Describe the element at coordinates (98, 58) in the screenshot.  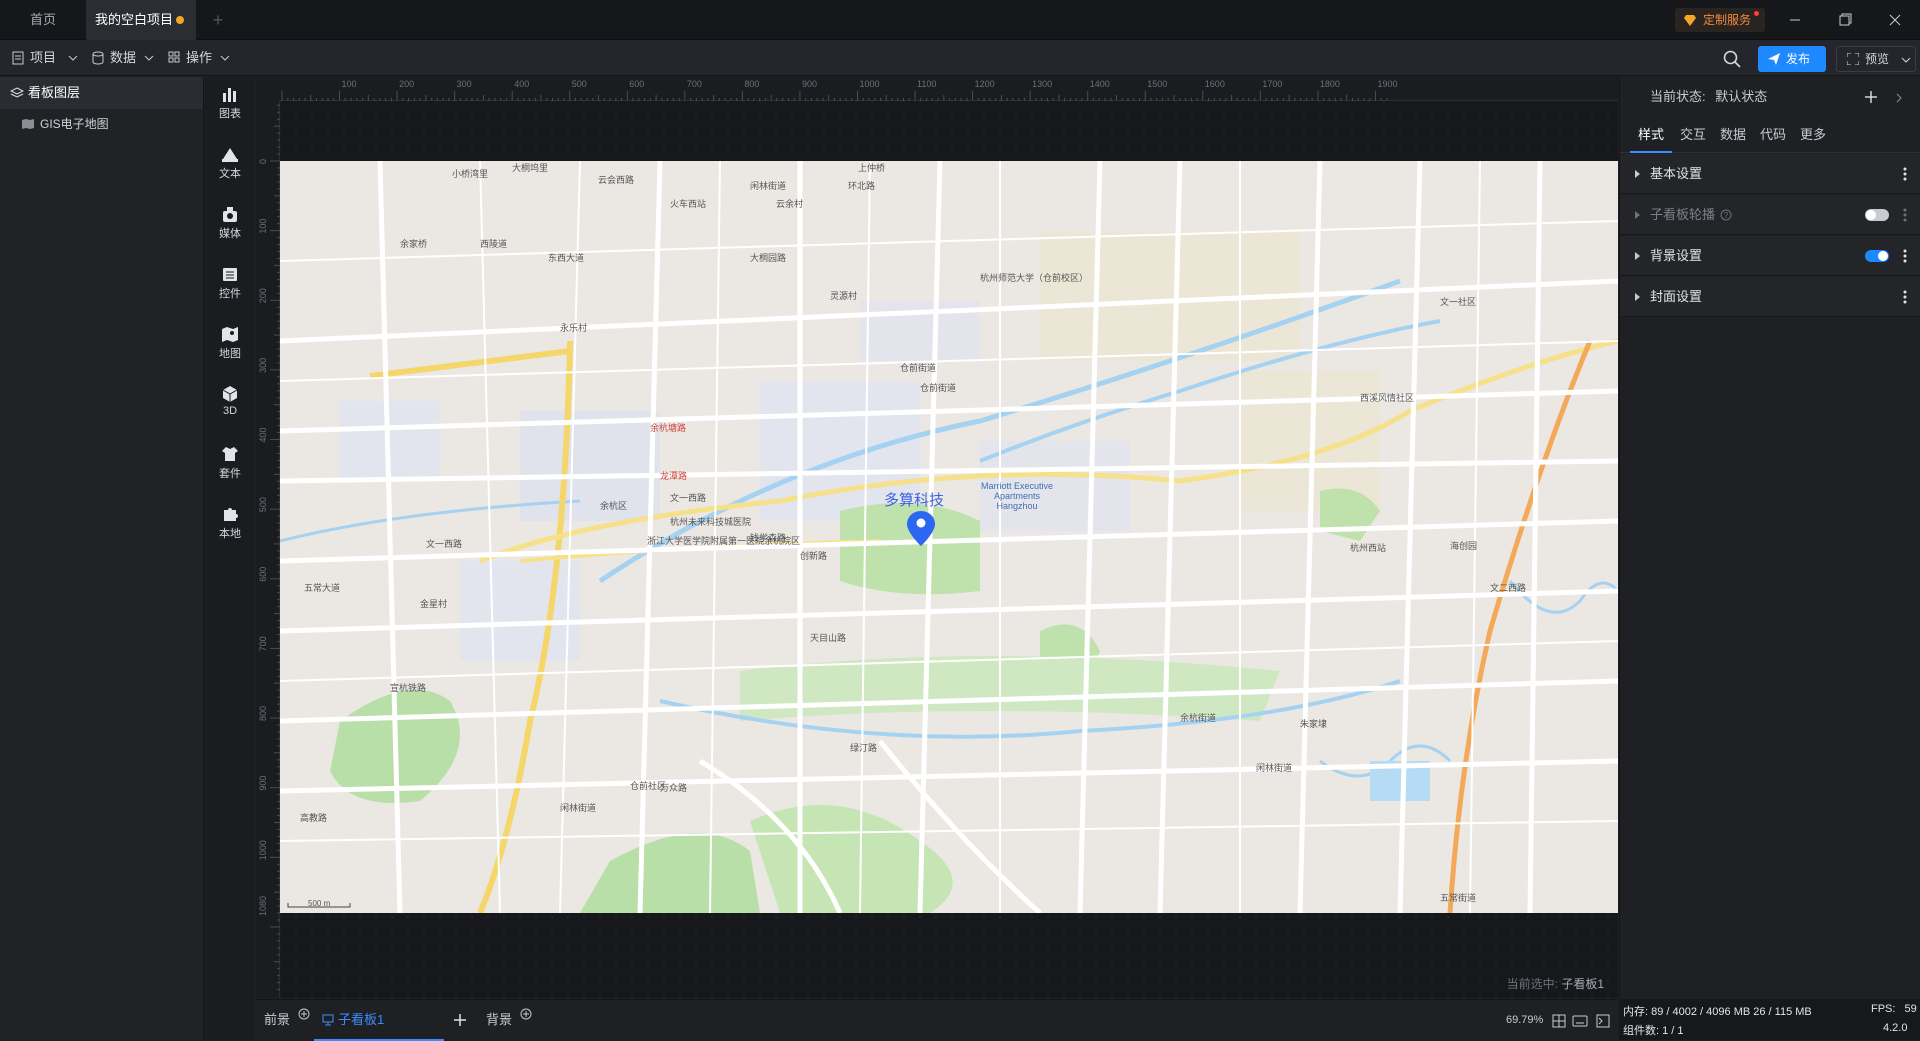
I see `database-icon` at that location.